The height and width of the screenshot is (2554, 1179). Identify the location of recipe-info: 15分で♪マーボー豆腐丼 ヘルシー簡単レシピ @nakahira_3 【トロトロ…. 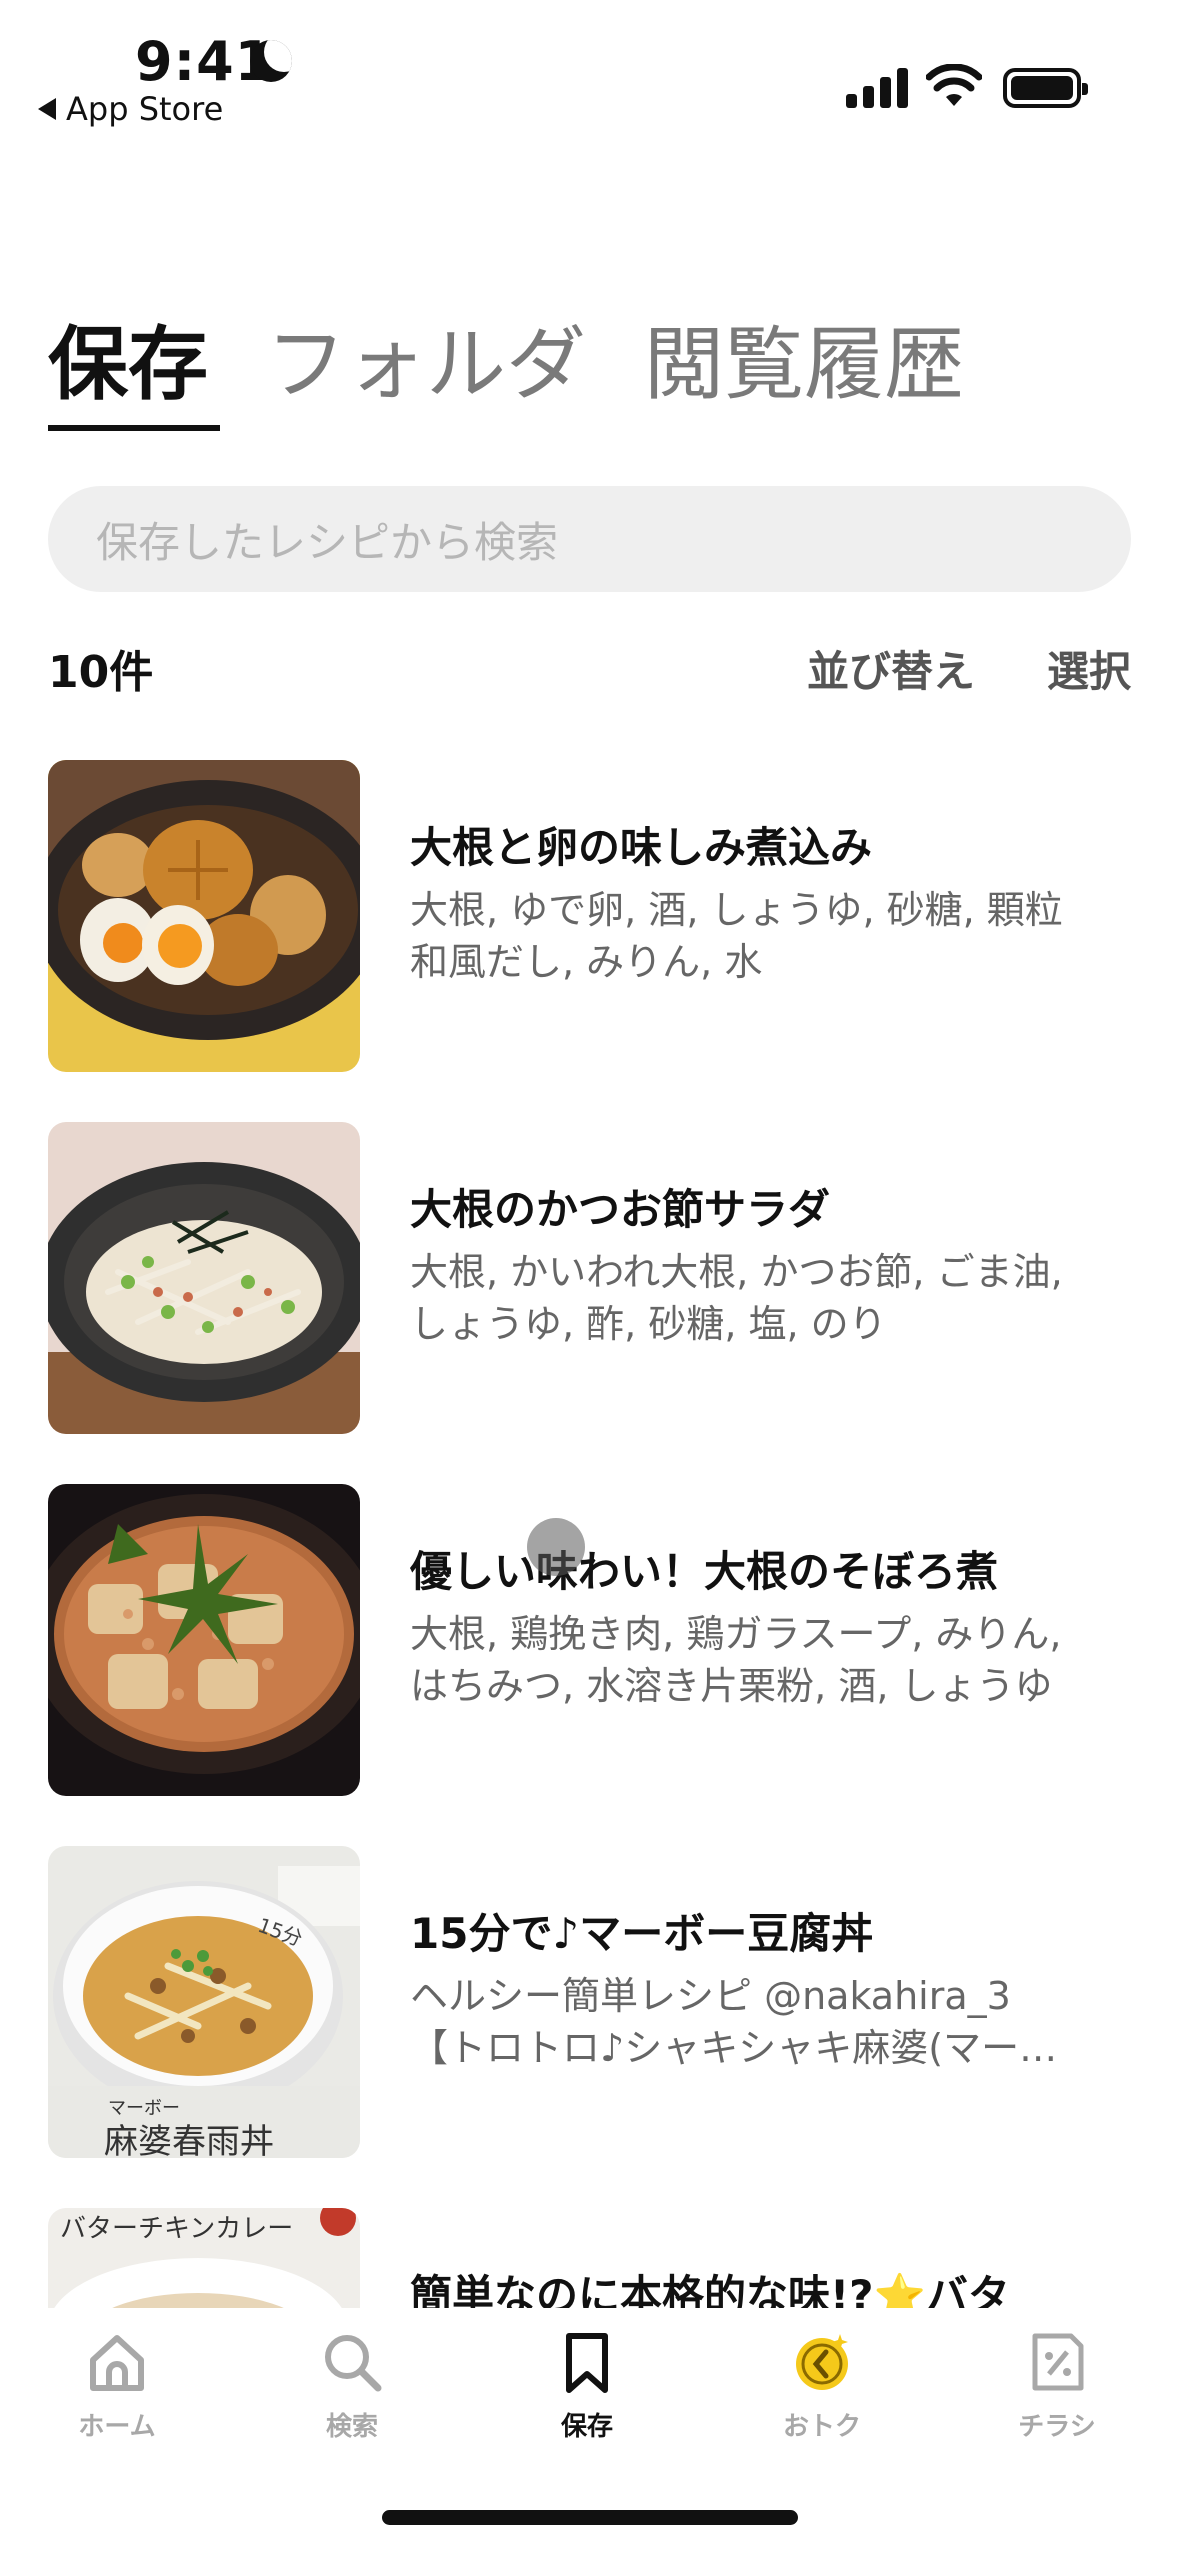
(780, 1990).